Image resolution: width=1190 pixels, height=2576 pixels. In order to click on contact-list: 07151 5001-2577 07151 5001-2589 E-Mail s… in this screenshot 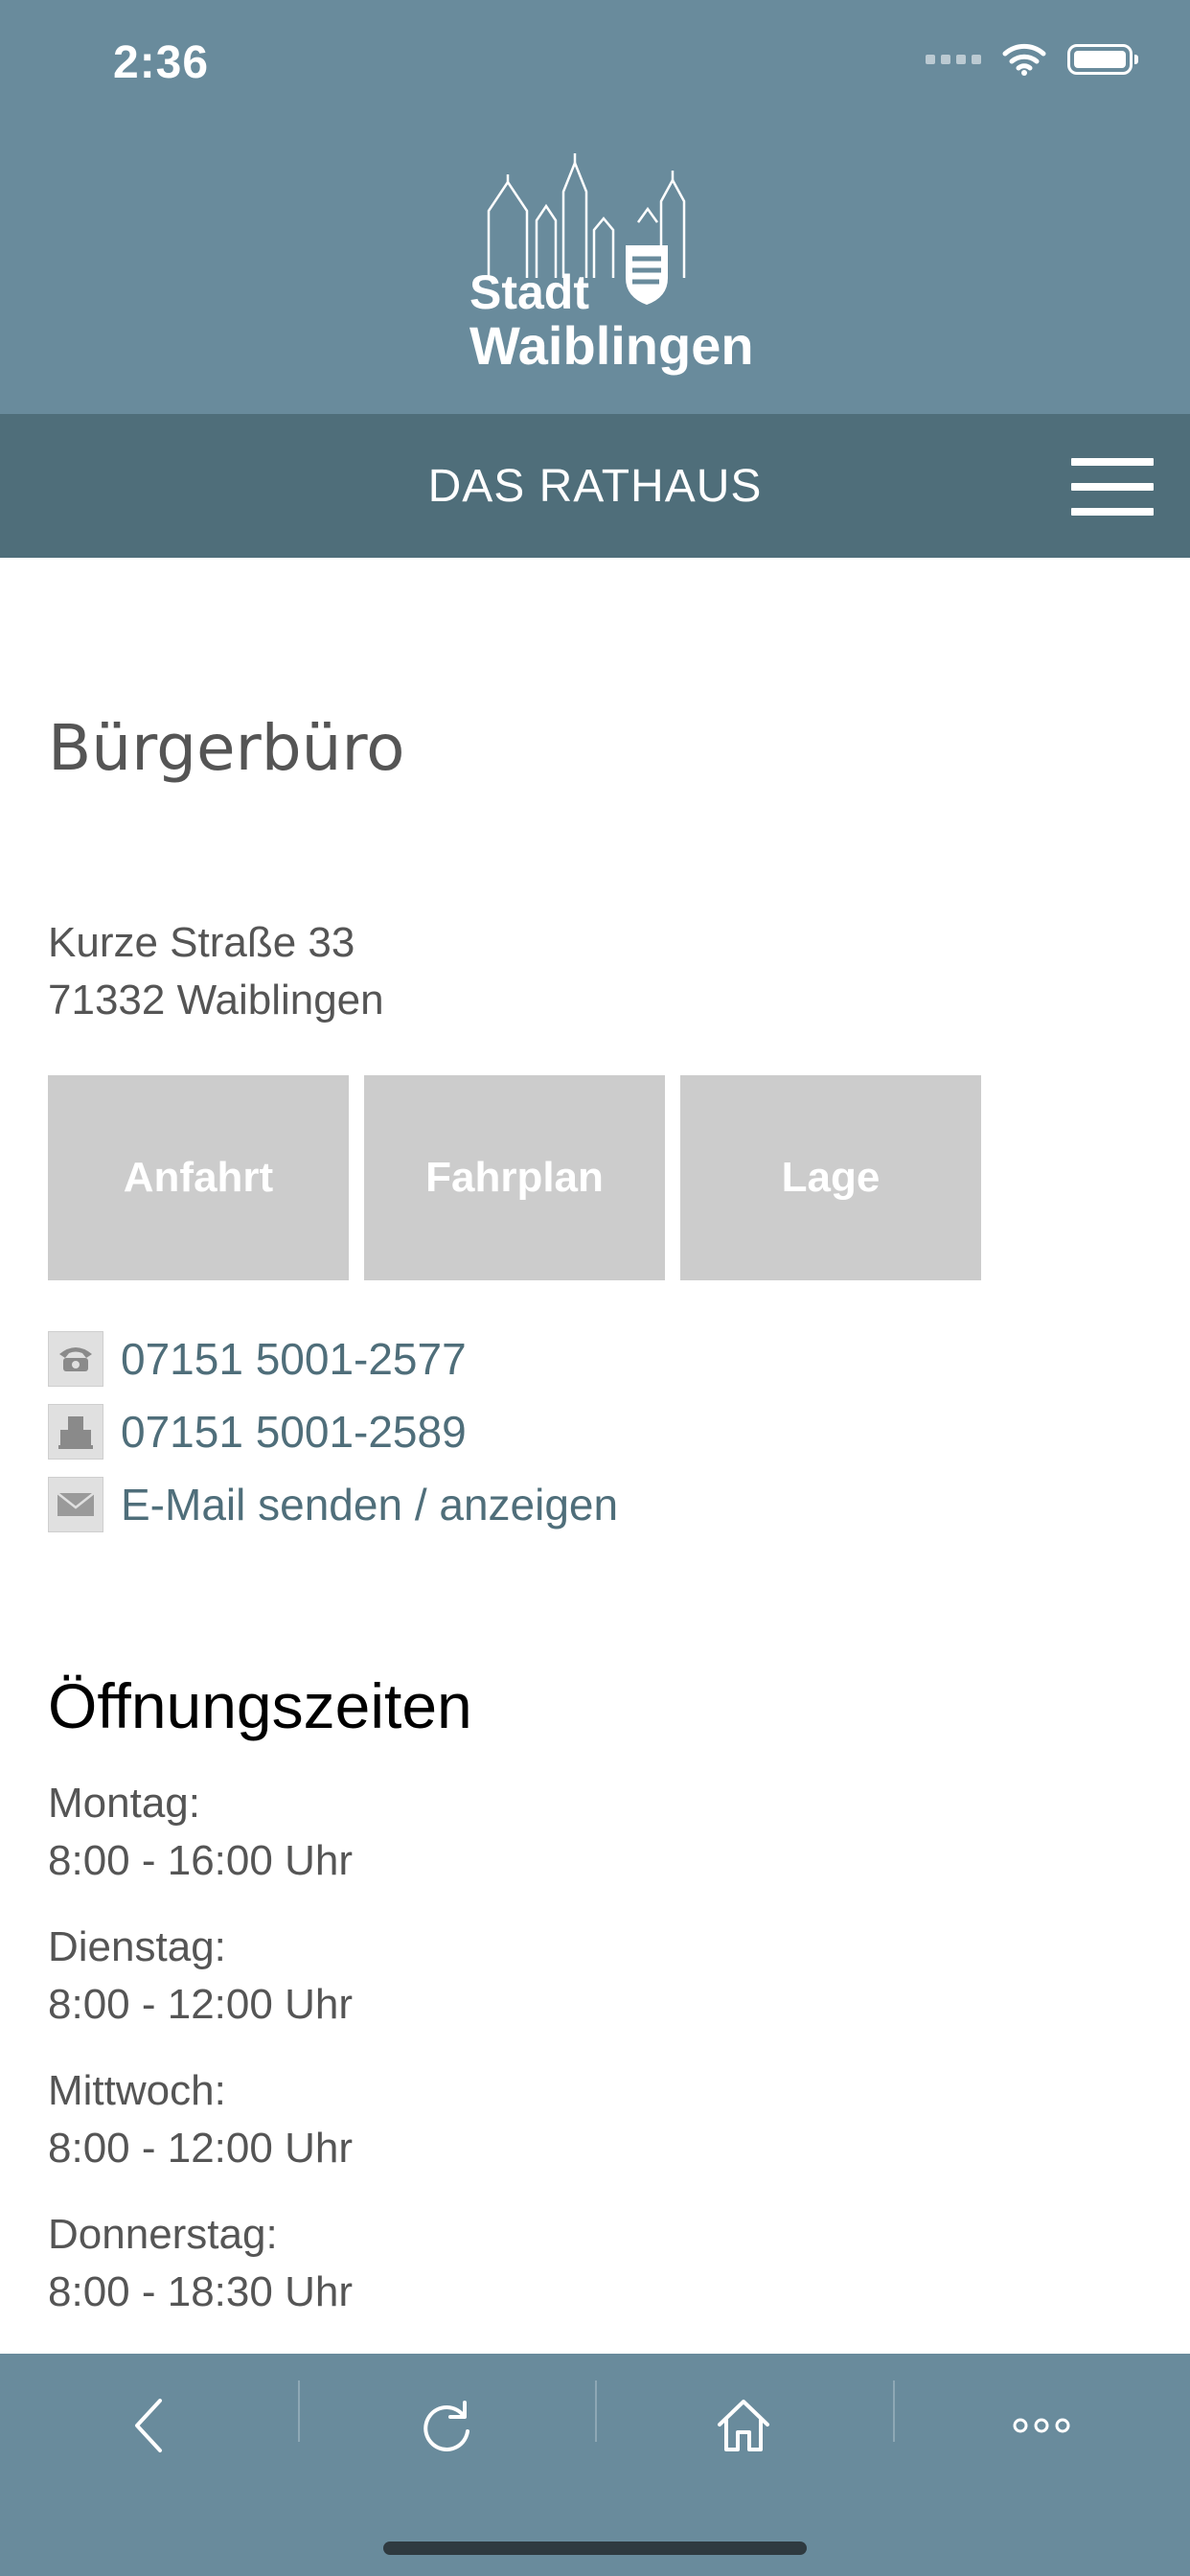, I will do `click(333, 1431)`.